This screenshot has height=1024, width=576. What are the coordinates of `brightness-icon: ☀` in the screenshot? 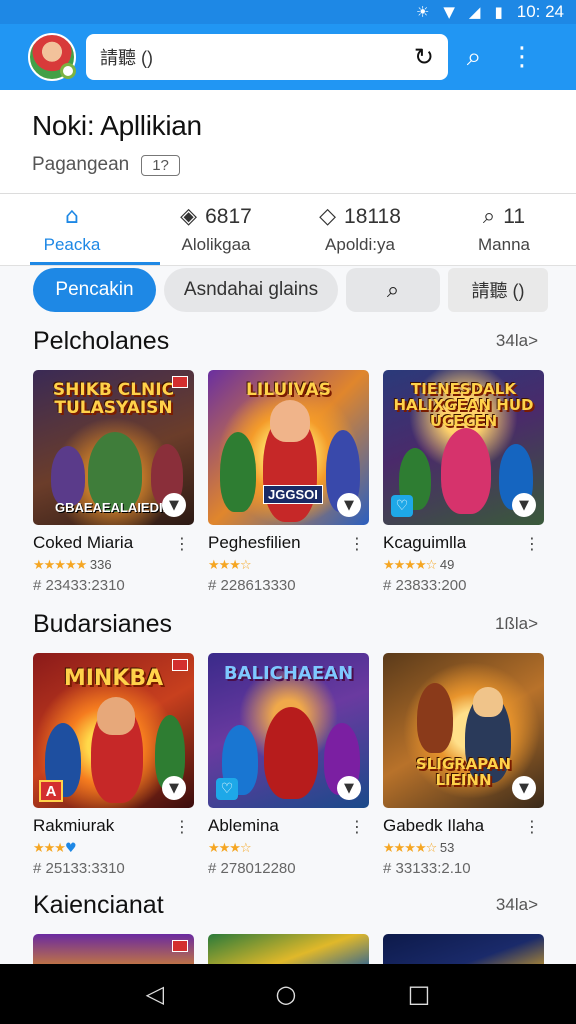 It's located at (422, 12).